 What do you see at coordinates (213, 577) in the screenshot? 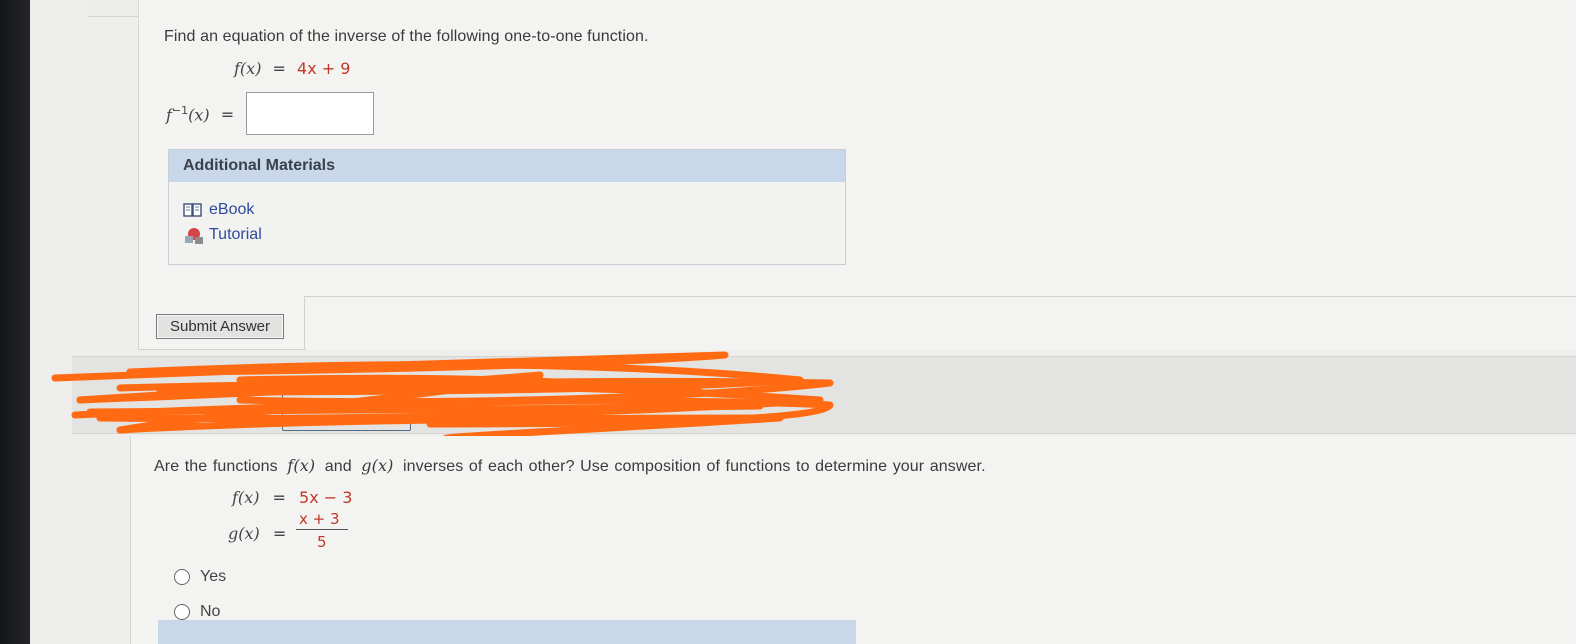
I see `yes-label: Yes` at bounding box center [213, 577].